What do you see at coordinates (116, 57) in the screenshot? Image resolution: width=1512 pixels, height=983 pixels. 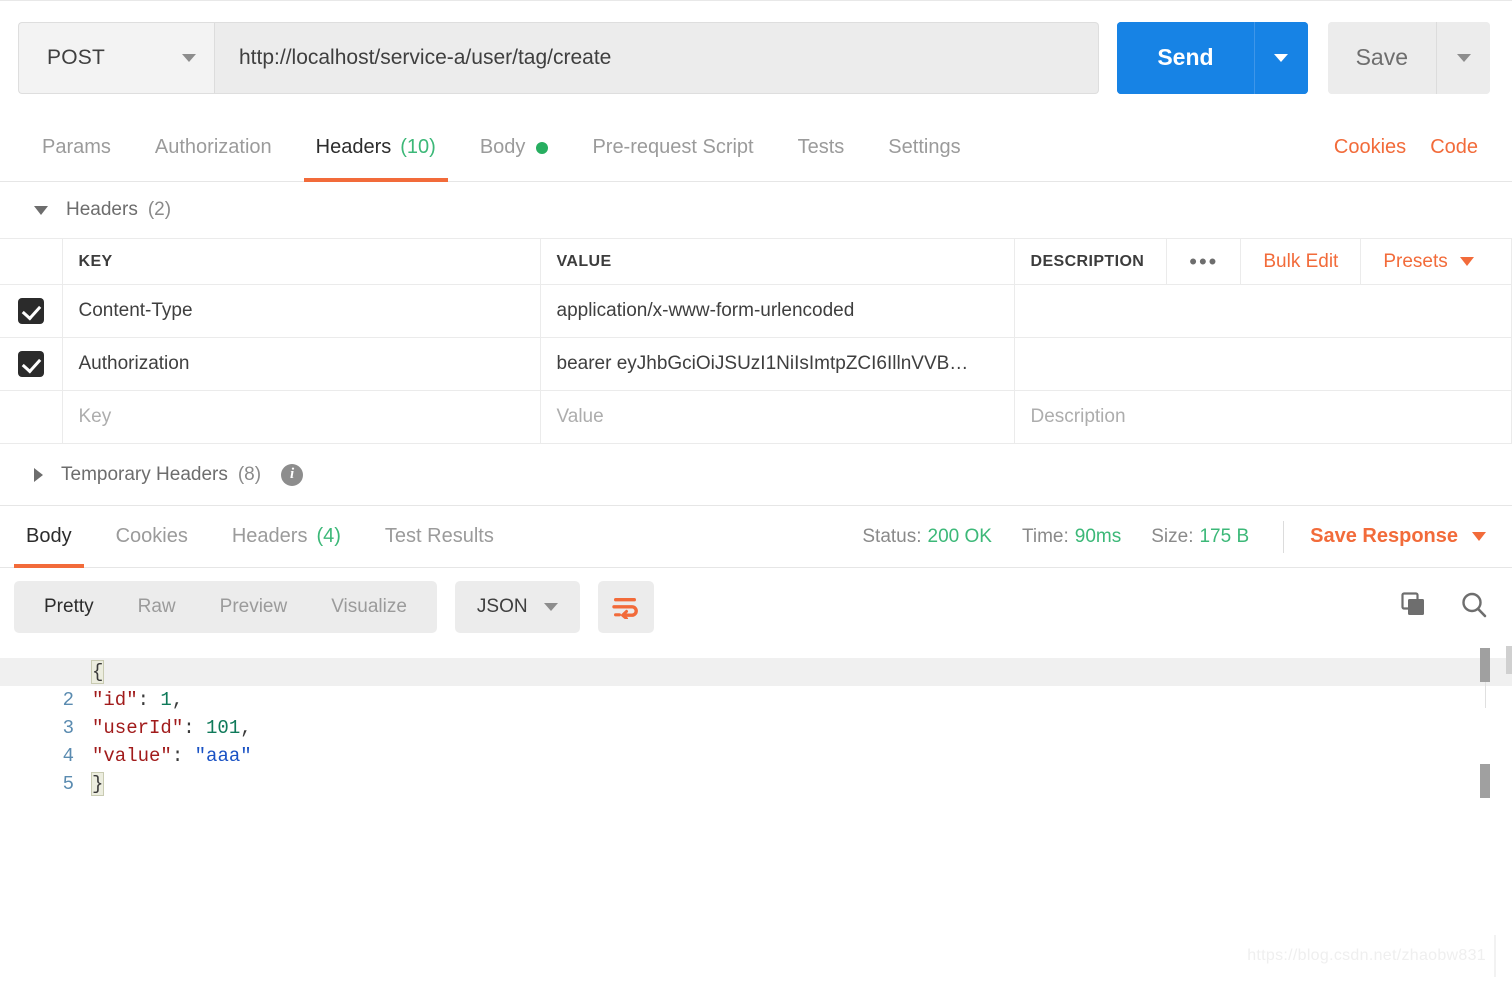 I see `http-method-selector: POST` at bounding box center [116, 57].